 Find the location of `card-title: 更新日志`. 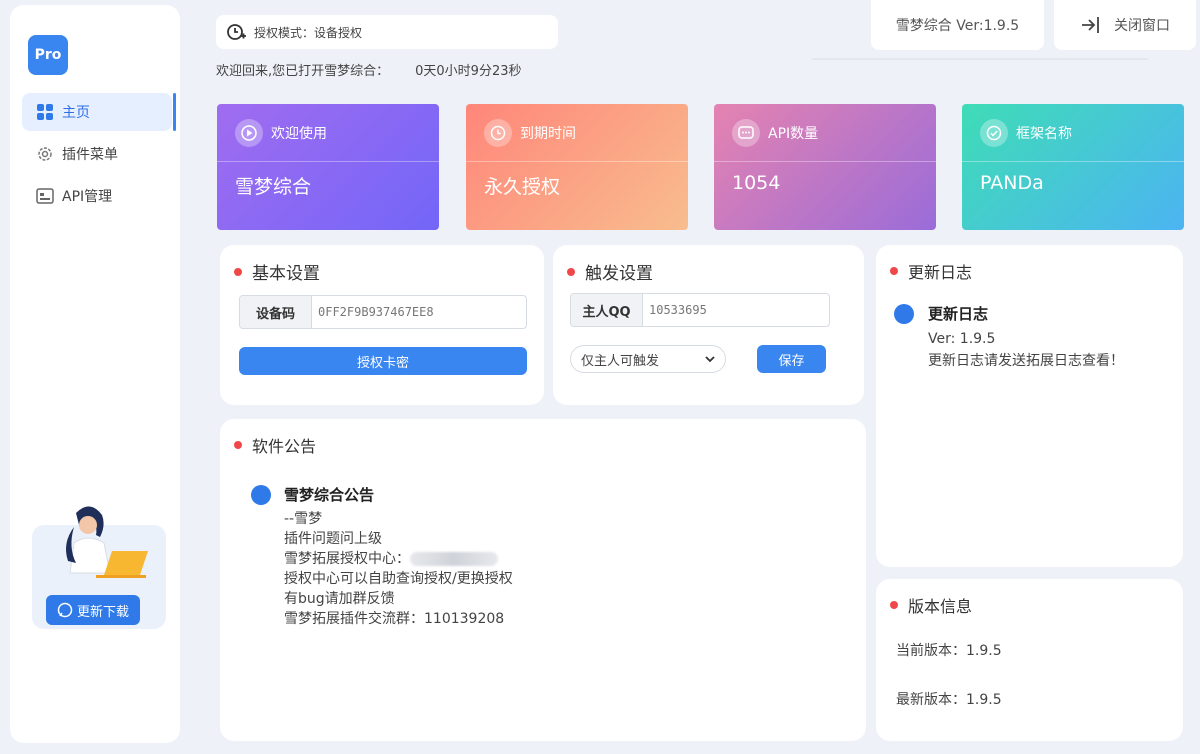

card-title: 更新日志 is located at coordinates (931, 271).